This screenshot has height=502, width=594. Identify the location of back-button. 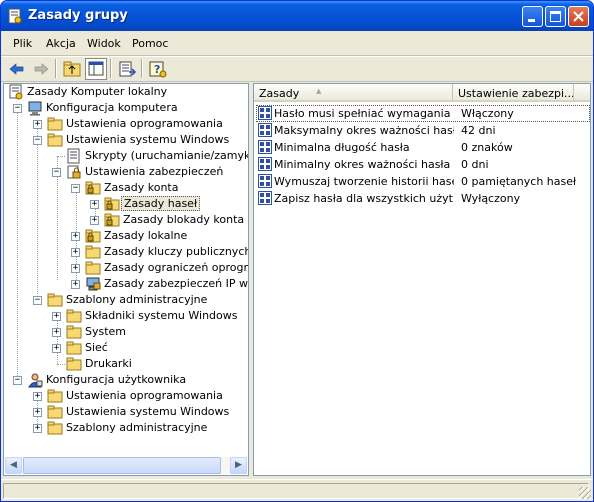
(17, 69).